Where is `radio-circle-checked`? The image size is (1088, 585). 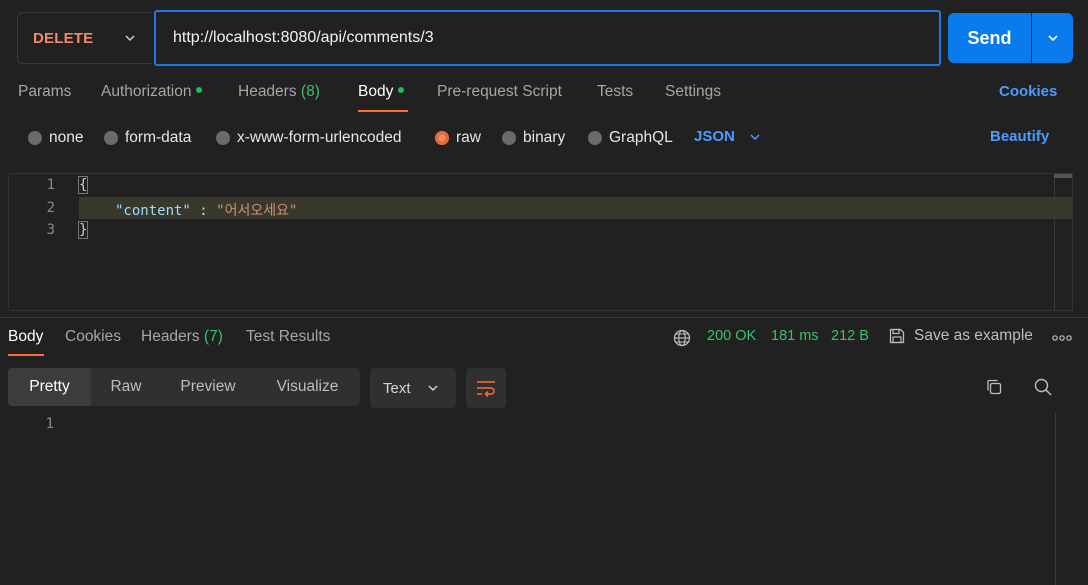
radio-circle-checked is located at coordinates (442, 138).